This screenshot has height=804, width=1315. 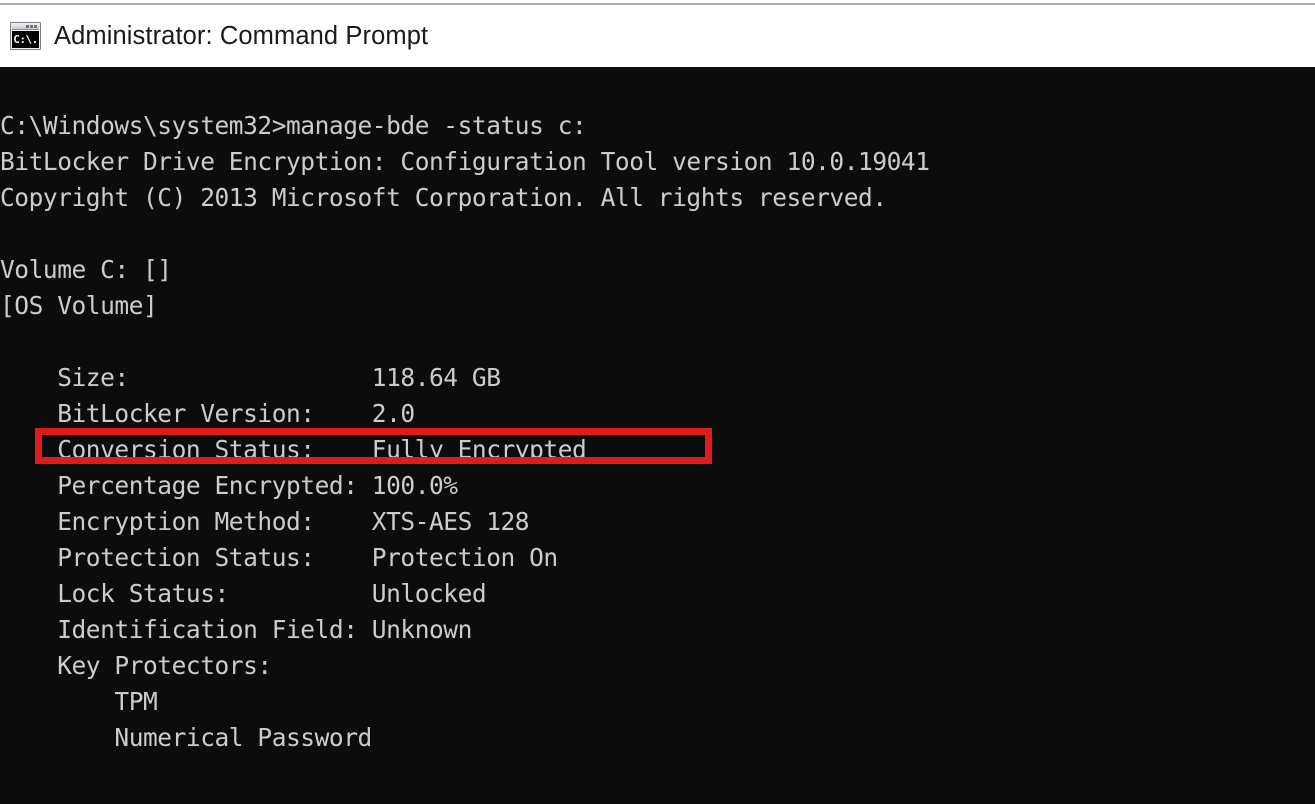 I want to click on icon-console-glyph: C:\., so click(x=25, y=39).